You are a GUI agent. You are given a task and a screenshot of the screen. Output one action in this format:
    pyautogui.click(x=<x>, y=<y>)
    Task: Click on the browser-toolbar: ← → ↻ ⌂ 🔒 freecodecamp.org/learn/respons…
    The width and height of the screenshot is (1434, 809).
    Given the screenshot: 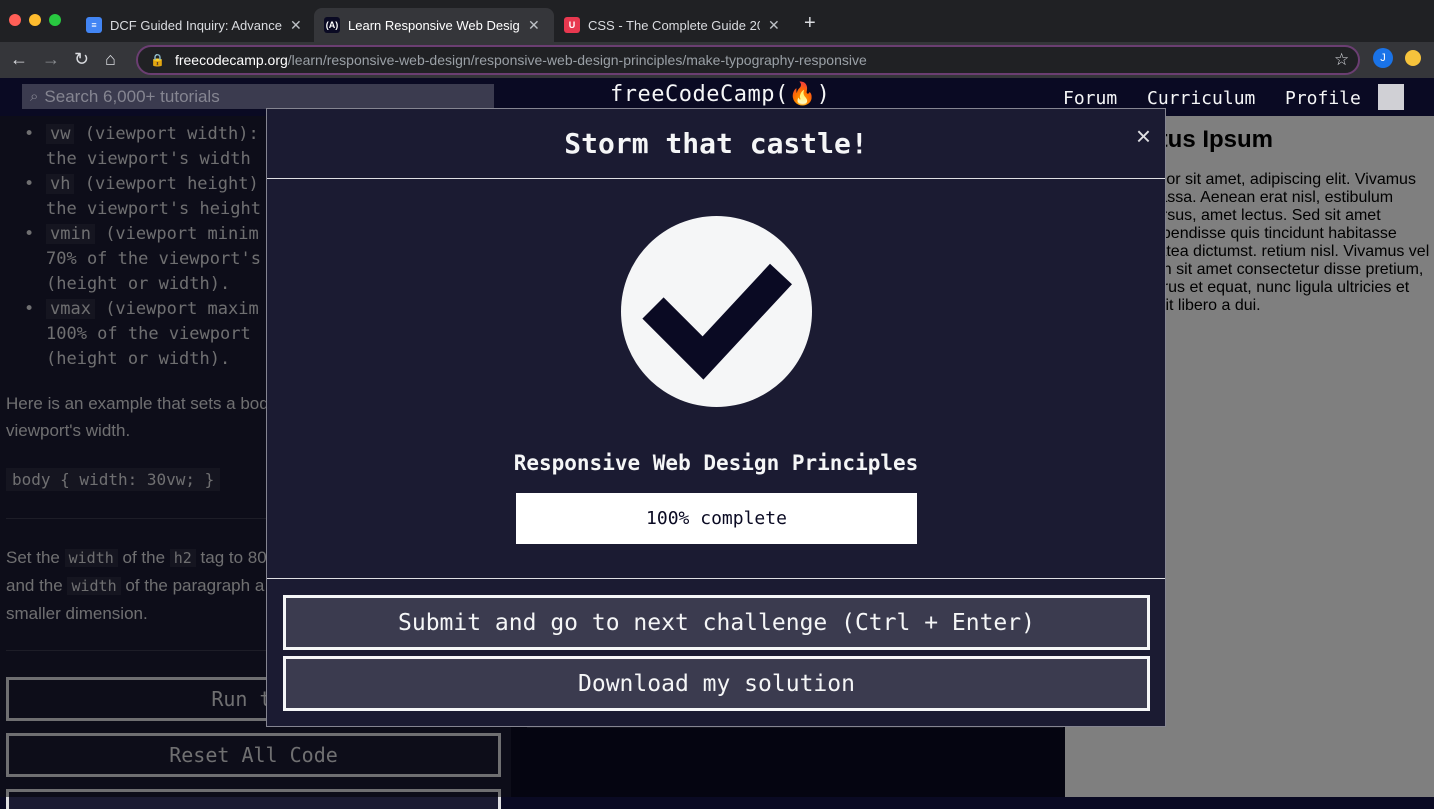 What is the action you would take?
    pyautogui.click(x=717, y=60)
    